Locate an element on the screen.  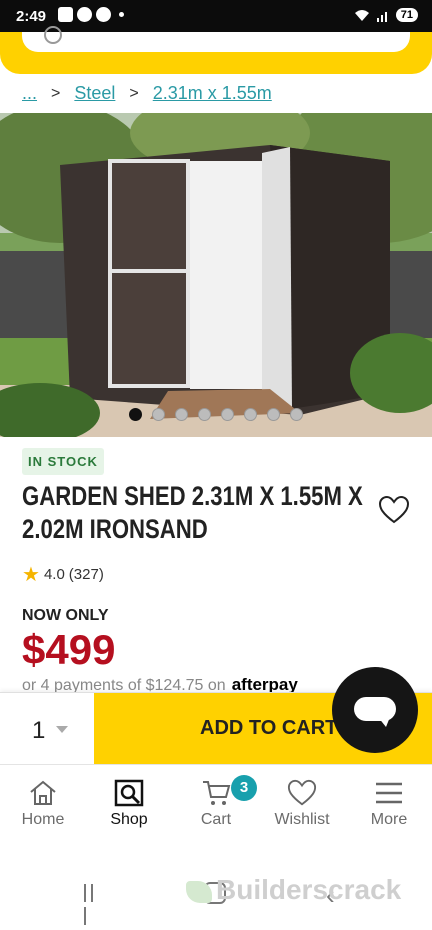
tab-shop: Shop is located at coordinates (129, 804).